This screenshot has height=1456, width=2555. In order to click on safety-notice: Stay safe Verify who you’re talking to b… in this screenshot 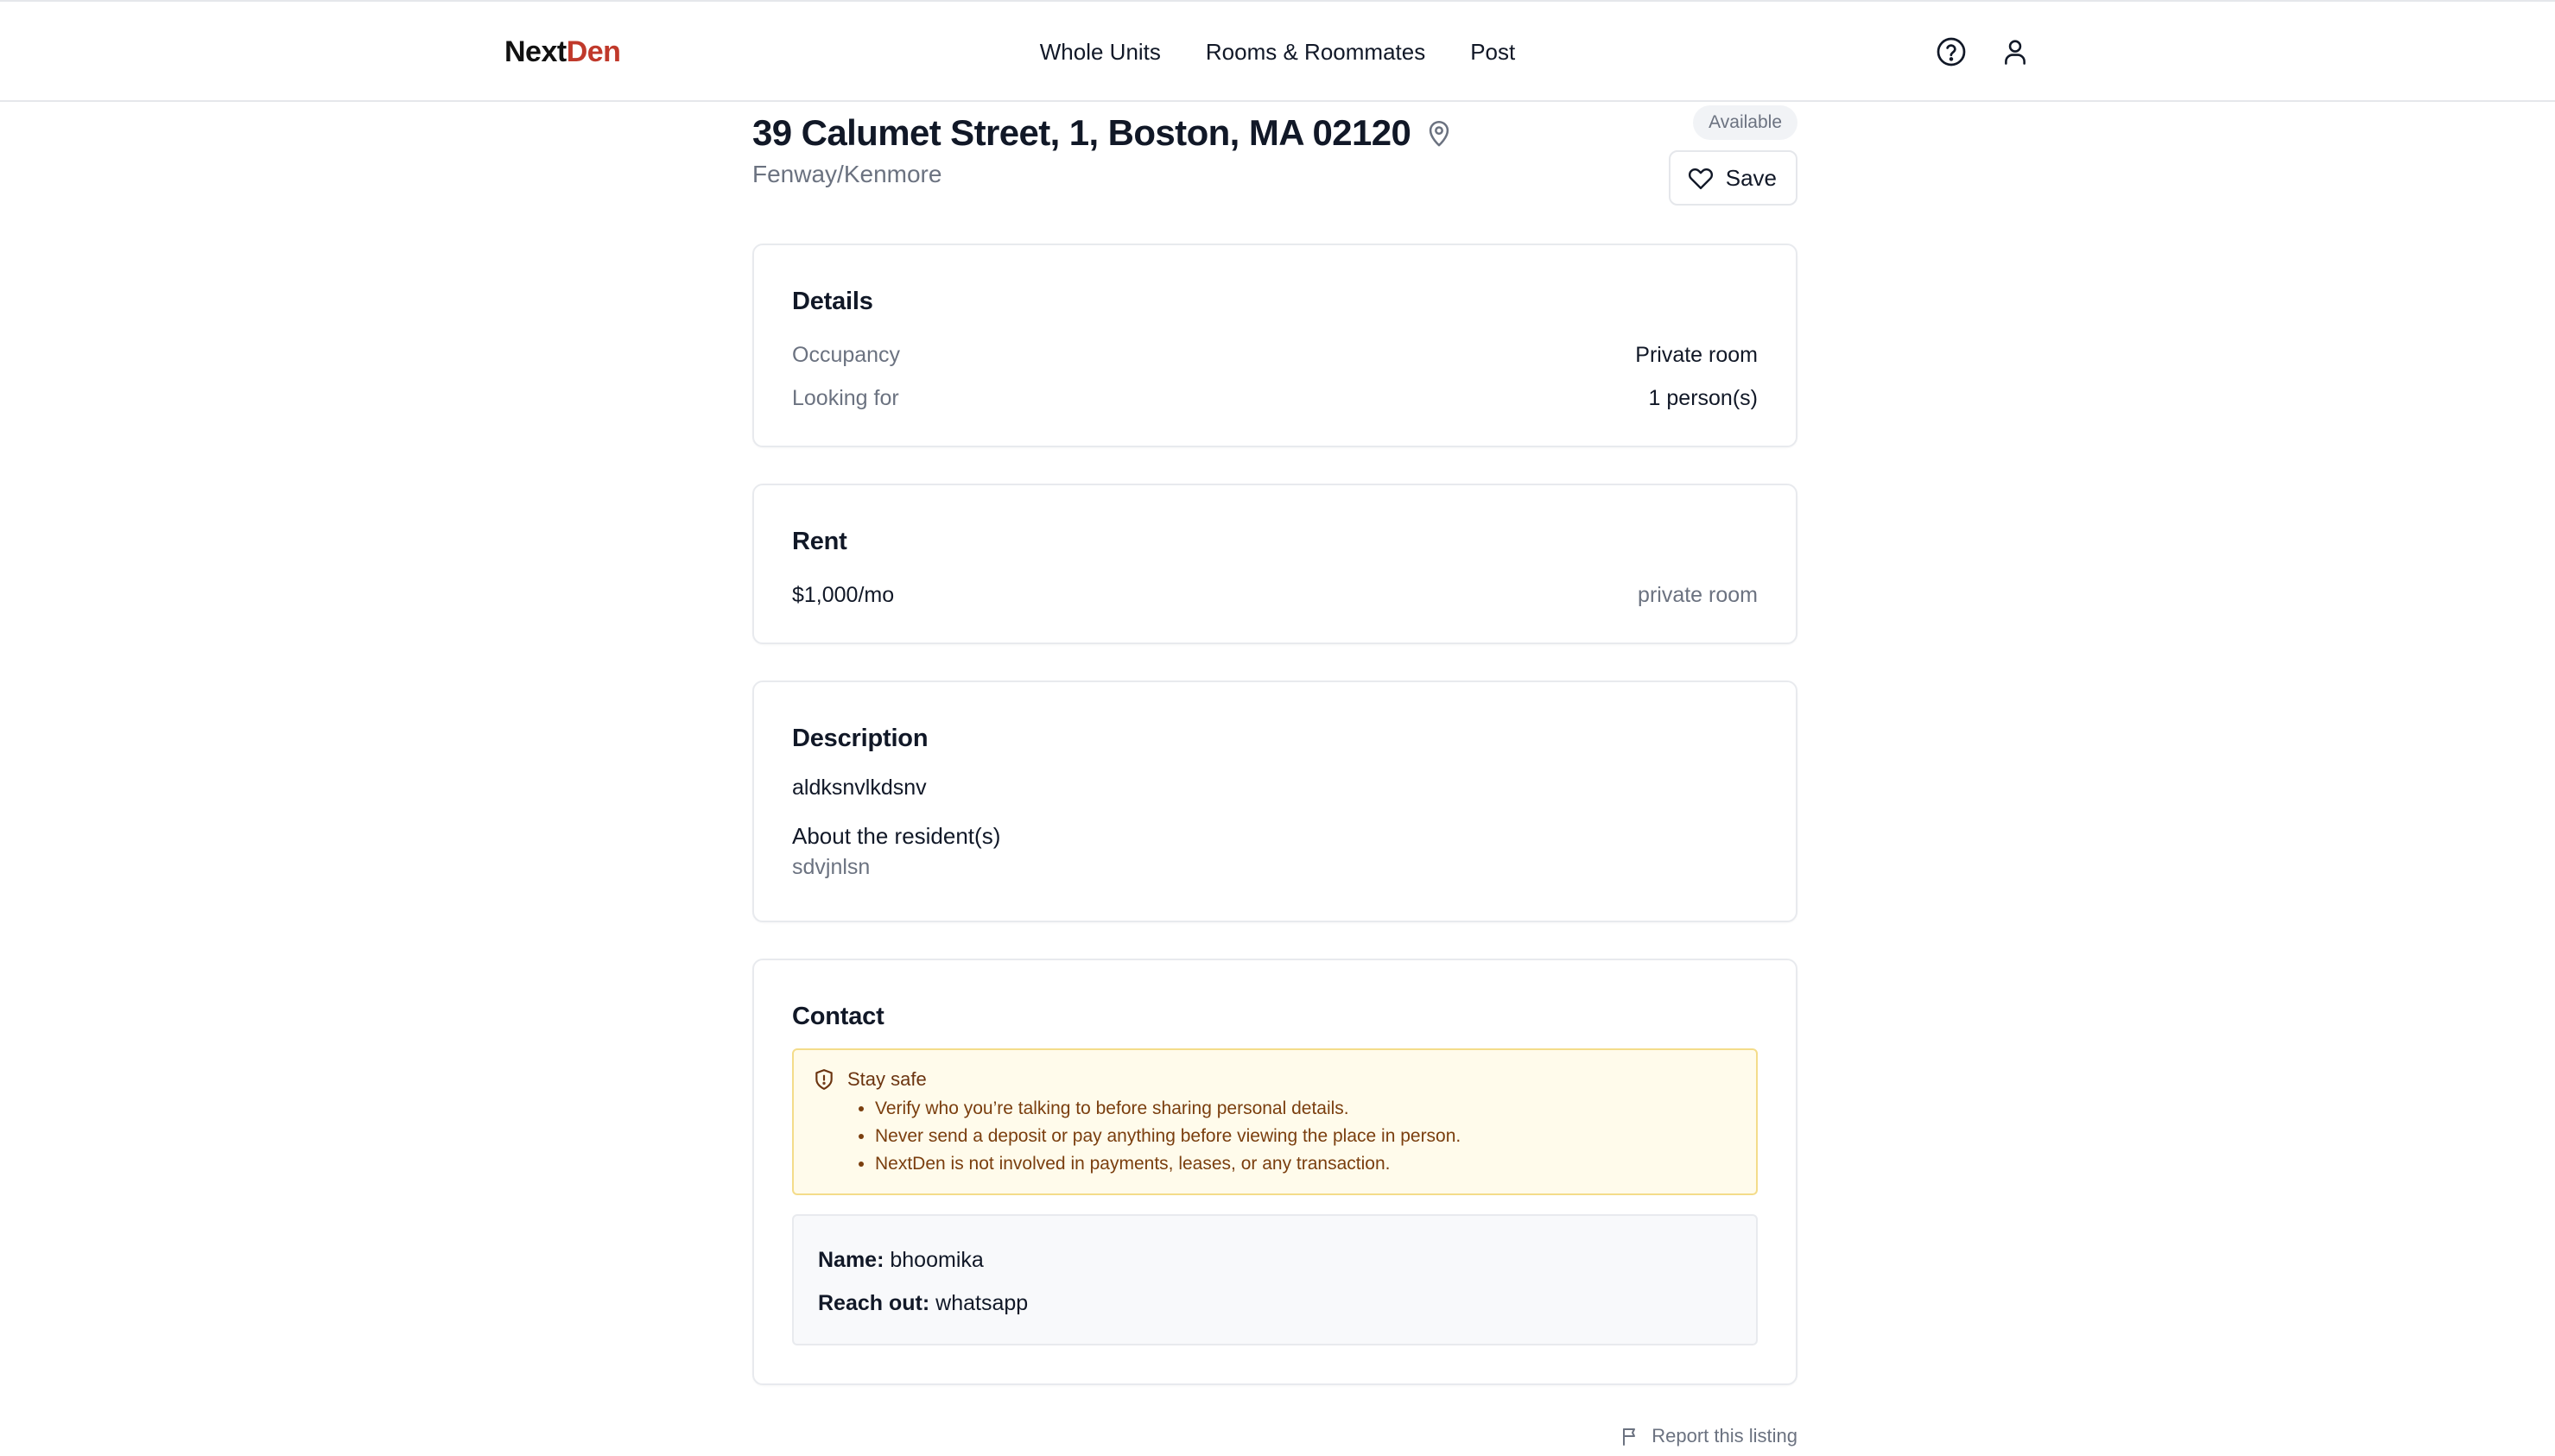, I will do `click(1275, 1122)`.